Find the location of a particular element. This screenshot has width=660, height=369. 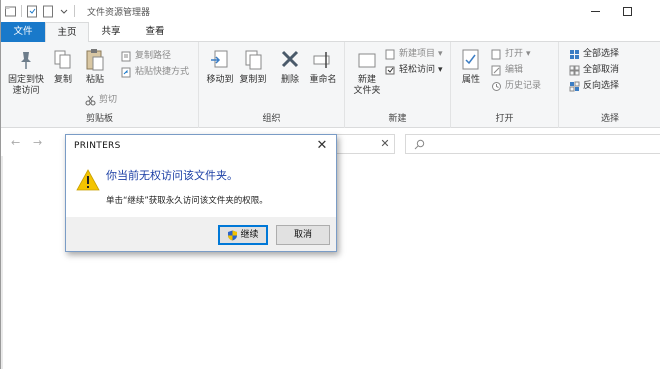

ribbon-tabs: 文件 主页 共享 查看 is located at coordinates (330, 32).